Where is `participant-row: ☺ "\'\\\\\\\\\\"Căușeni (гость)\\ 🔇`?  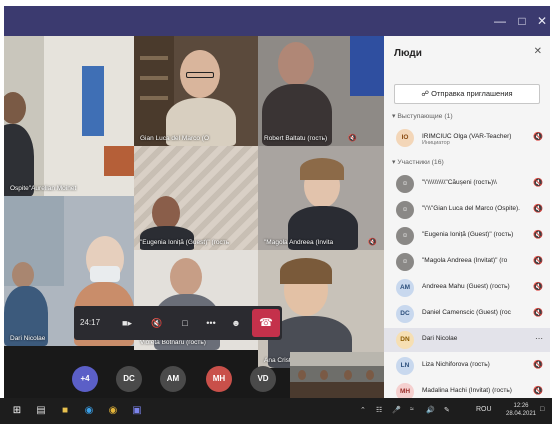 participant-row: ☺ "\'\\\\\\\\\\"Căușeni (гость)\\ 🔇 is located at coordinates (467, 184).